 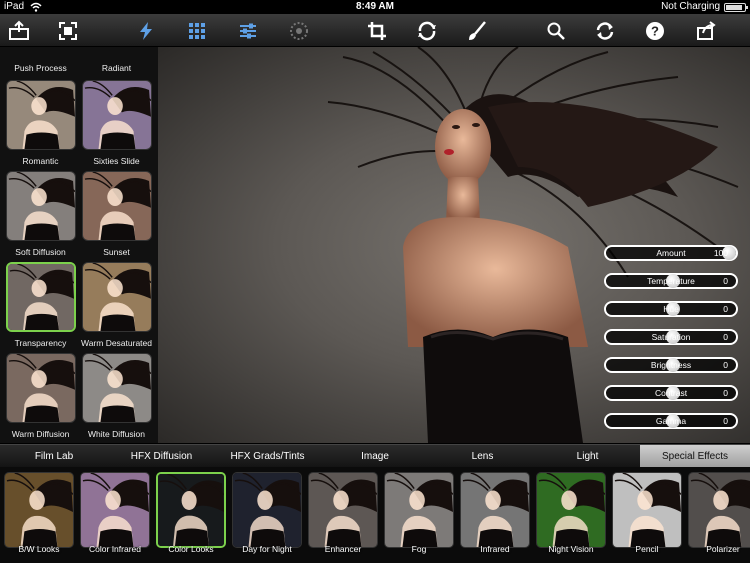 I want to click on refresh-icon, so click(x=605, y=31).